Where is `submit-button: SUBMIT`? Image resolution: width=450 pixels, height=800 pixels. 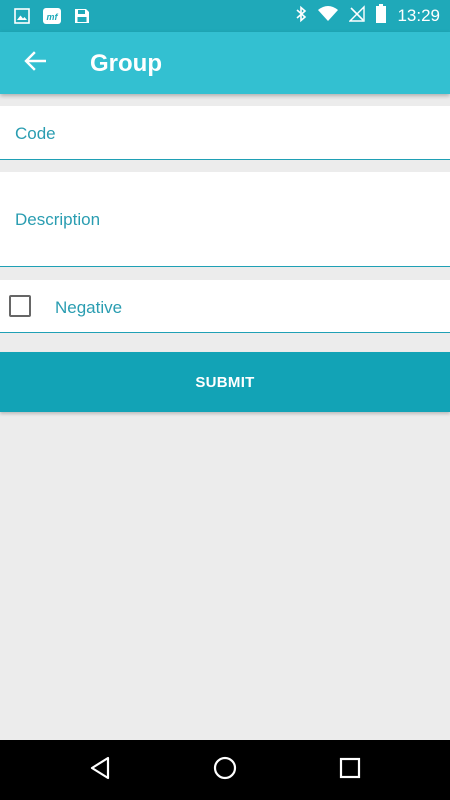
submit-button: SUBMIT is located at coordinates (225, 382).